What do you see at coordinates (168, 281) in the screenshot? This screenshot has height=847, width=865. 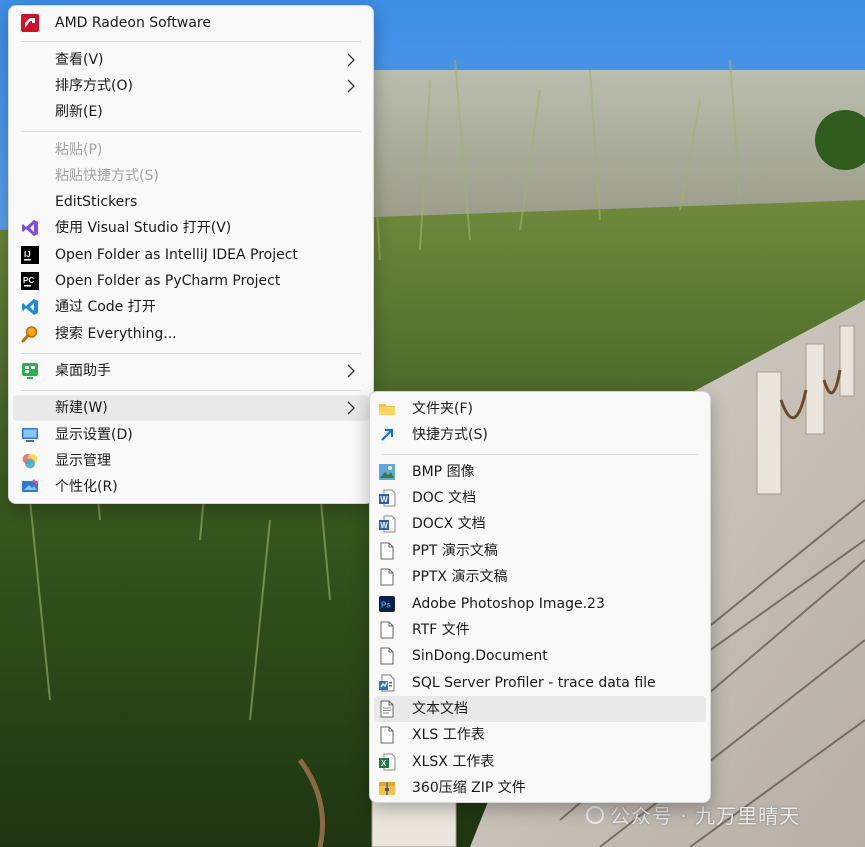 I see `menu-item-label: Open Folder as PyCharm Project` at bounding box center [168, 281].